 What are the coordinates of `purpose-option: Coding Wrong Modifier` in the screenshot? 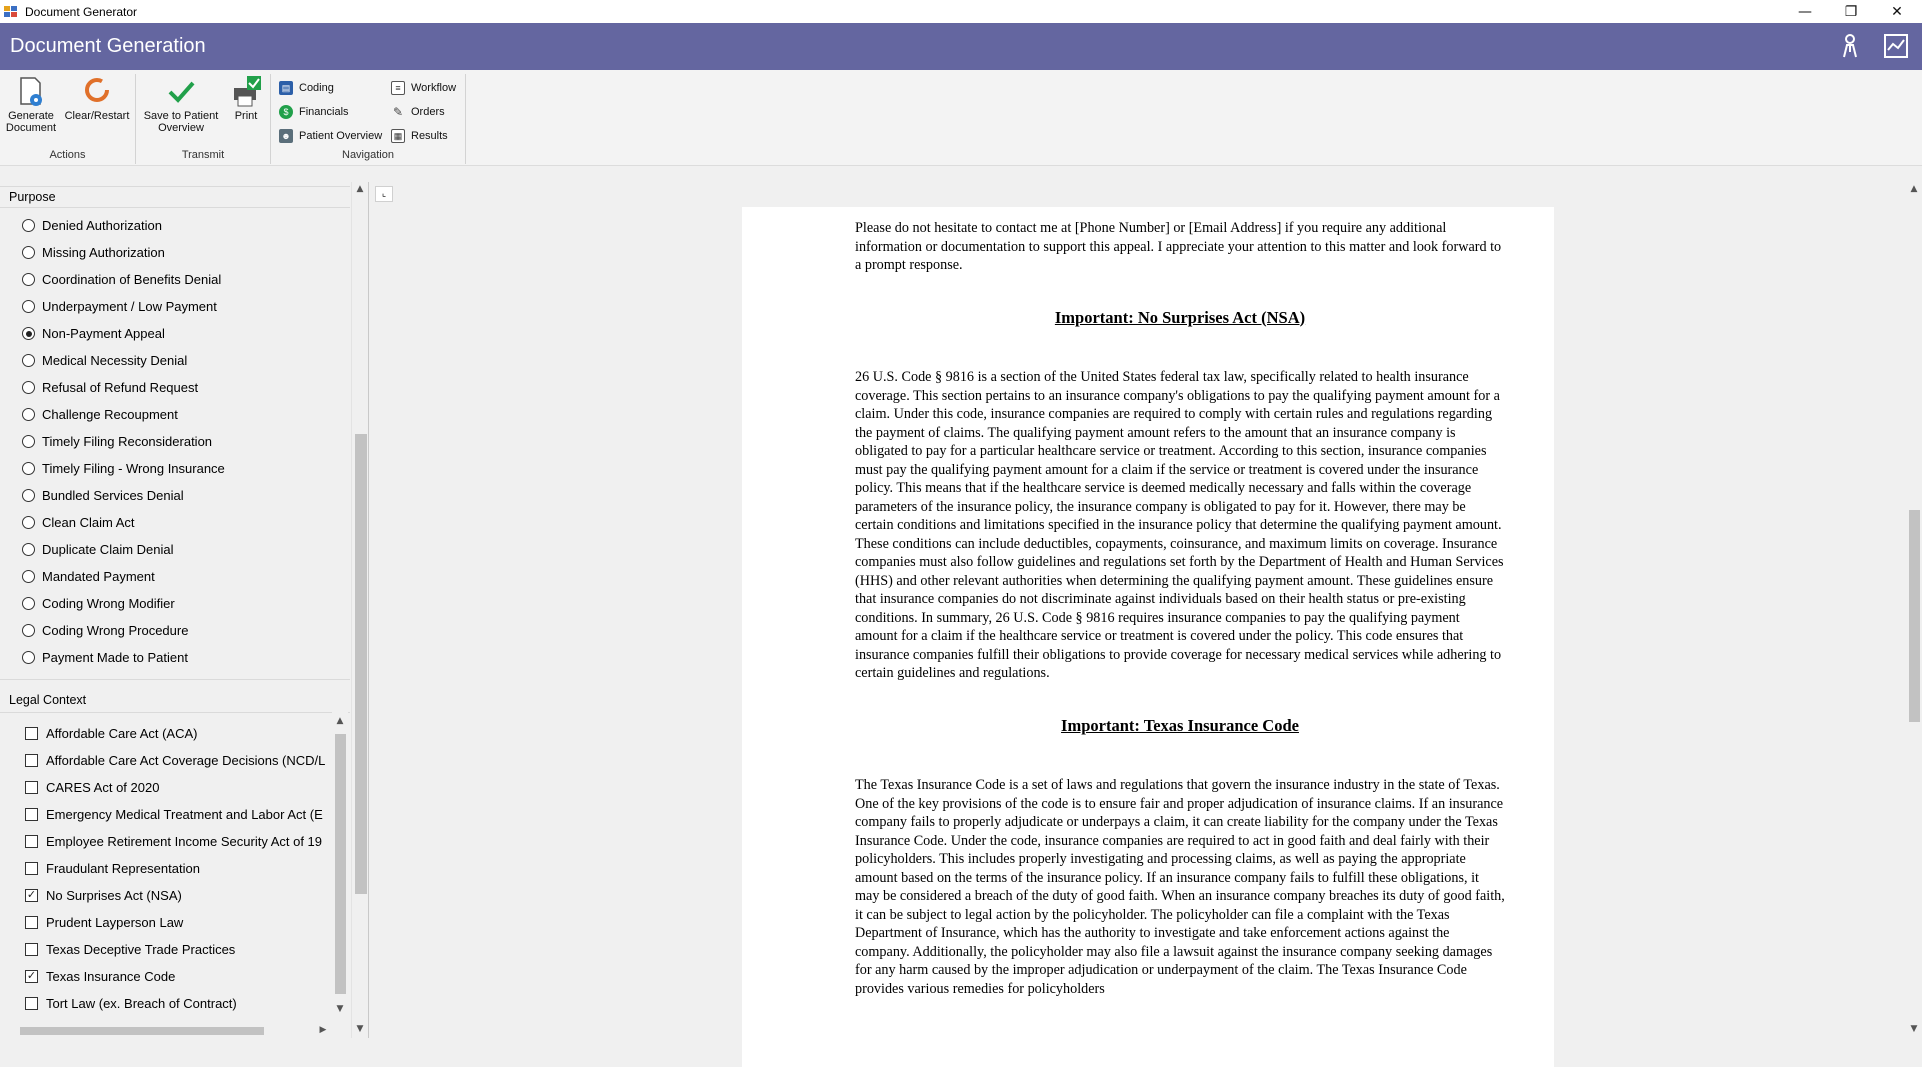 It's located at (98, 603).